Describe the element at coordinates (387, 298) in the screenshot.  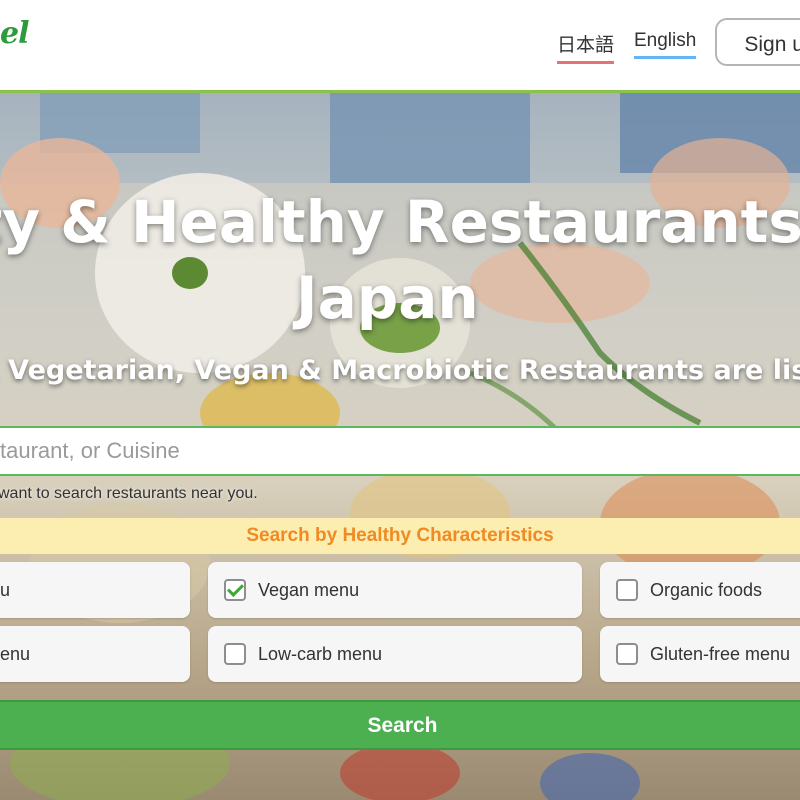
I see `hero-title-line2: Japan` at that location.